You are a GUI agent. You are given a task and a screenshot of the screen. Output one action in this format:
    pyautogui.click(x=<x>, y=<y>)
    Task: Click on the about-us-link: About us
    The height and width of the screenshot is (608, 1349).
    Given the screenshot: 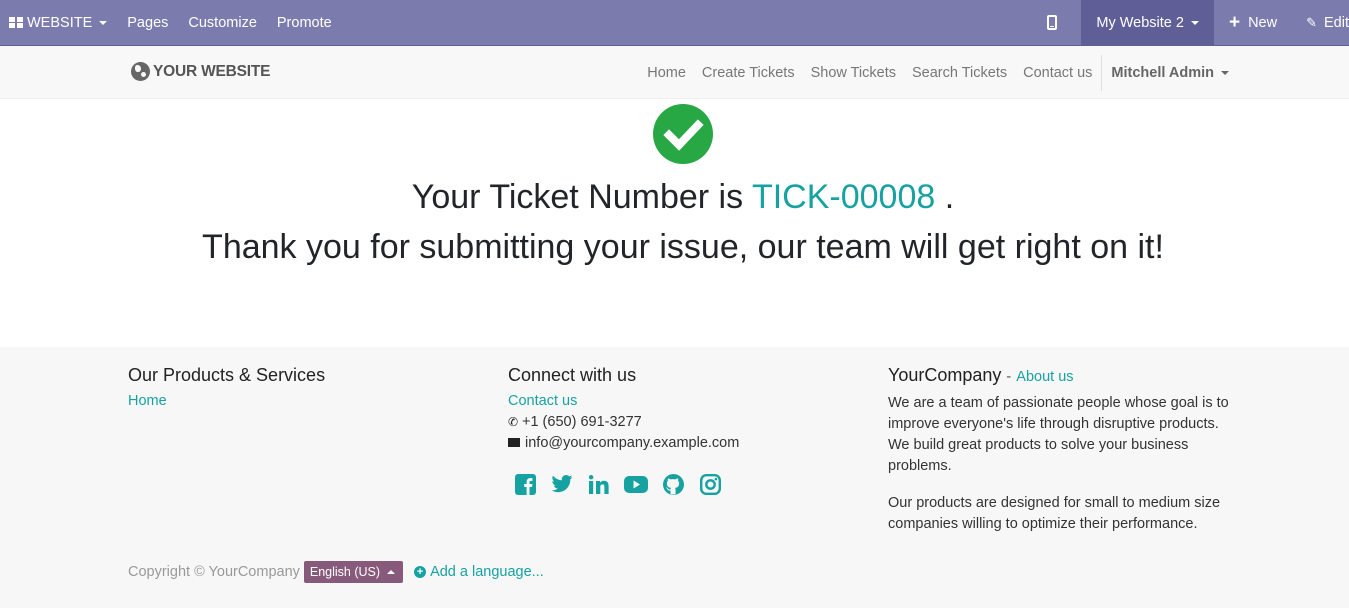 What is the action you would take?
    pyautogui.click(x=1044, y=377)
    